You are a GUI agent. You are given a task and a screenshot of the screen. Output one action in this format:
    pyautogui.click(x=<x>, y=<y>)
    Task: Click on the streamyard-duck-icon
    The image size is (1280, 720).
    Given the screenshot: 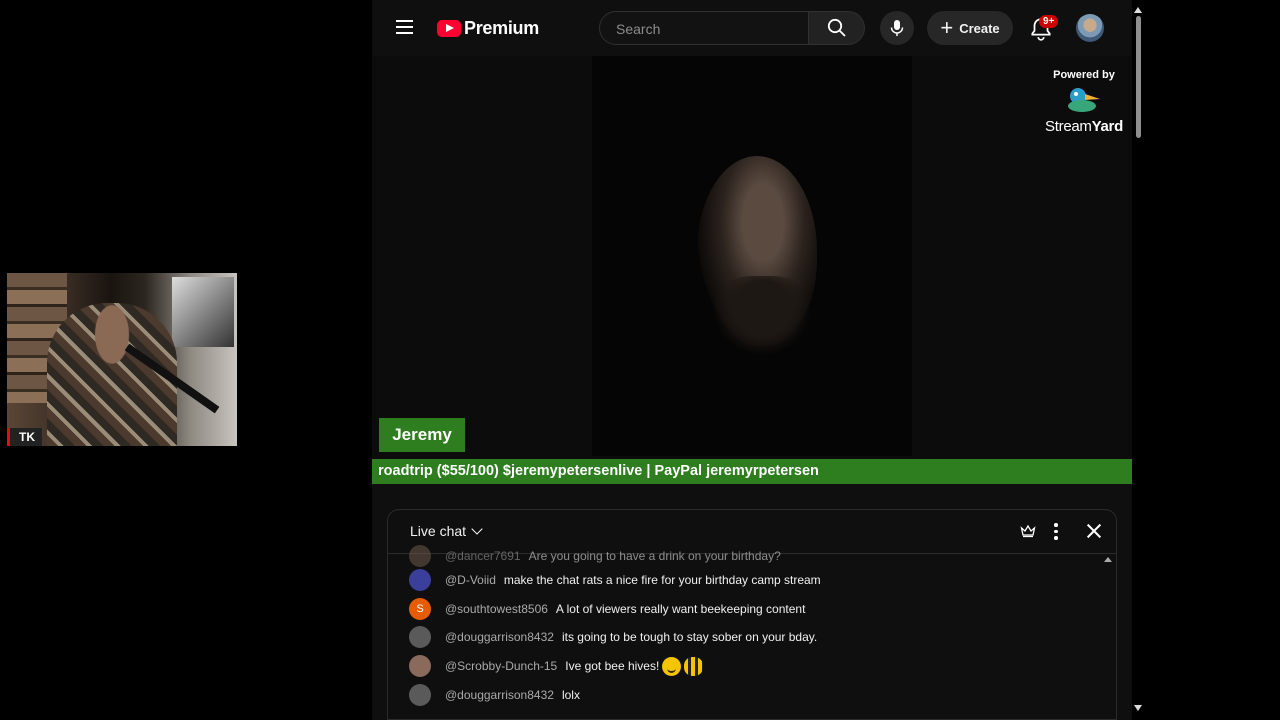 What is the action you would take?
    pyautogui.click(x=1084, y=100)
    